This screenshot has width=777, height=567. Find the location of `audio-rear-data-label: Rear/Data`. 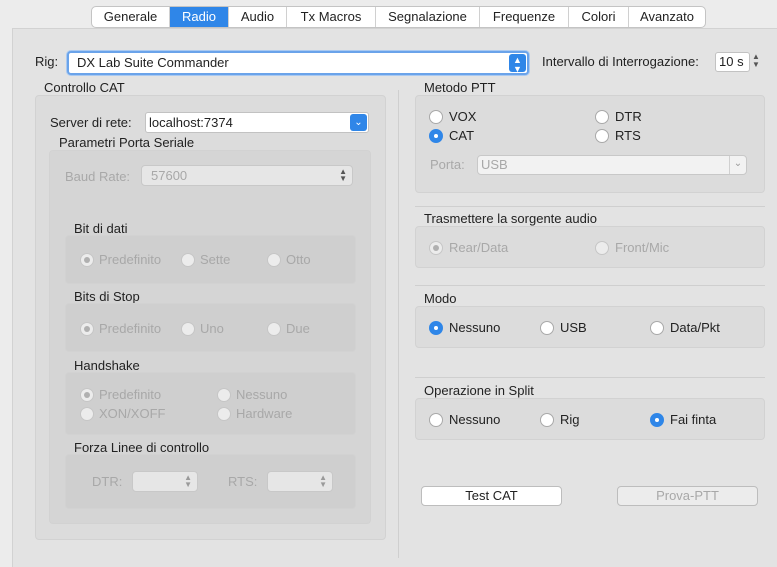

audio-rear-data-label: Rear/Data is located at coordinates (479, 247).